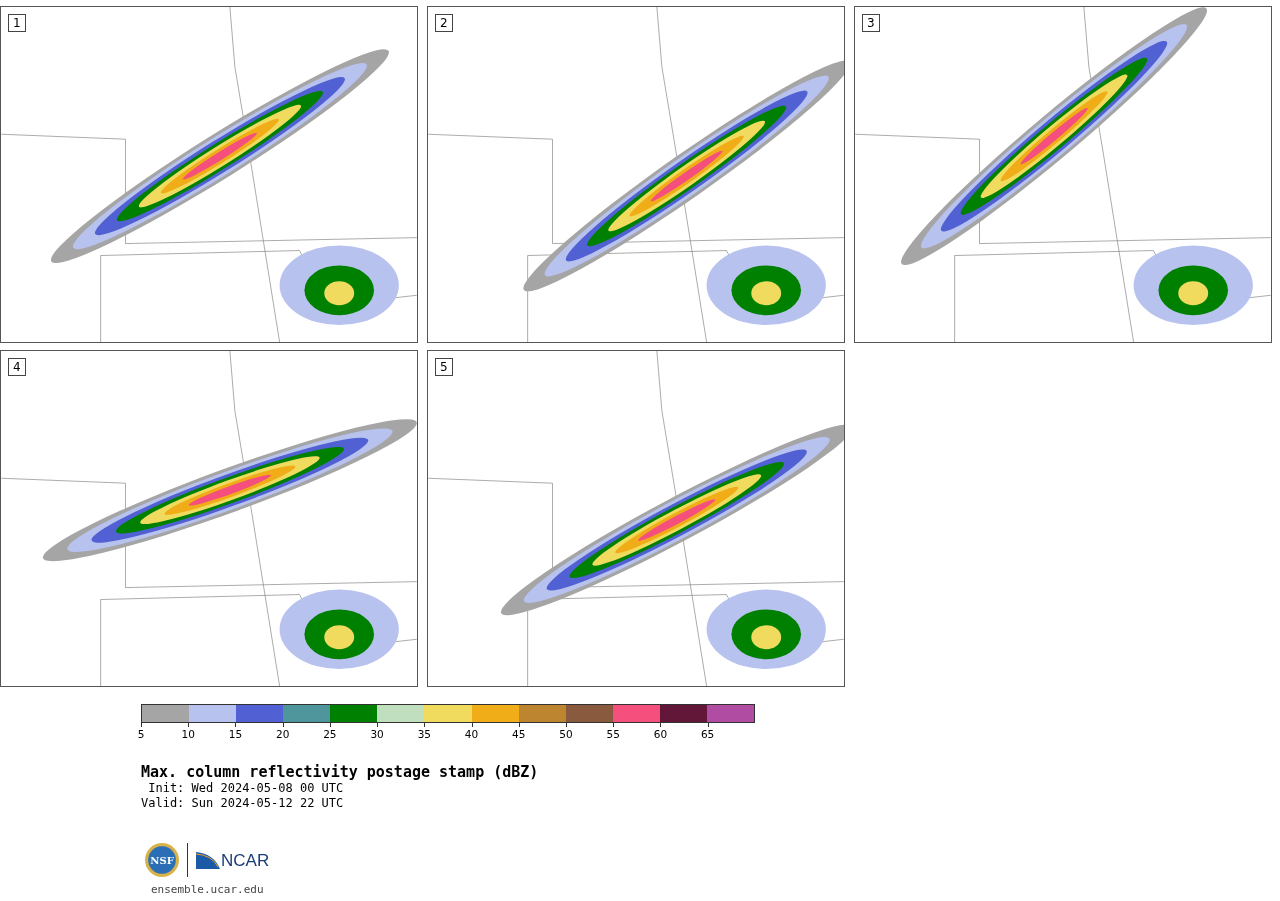 This screenshot has width=1280, height=901. What do you see at coordinates (246, 788) in the screenshot?
I see `init-time: Init: Wed 2024-05-08 00 UTC` at bounding box center [246, 788].